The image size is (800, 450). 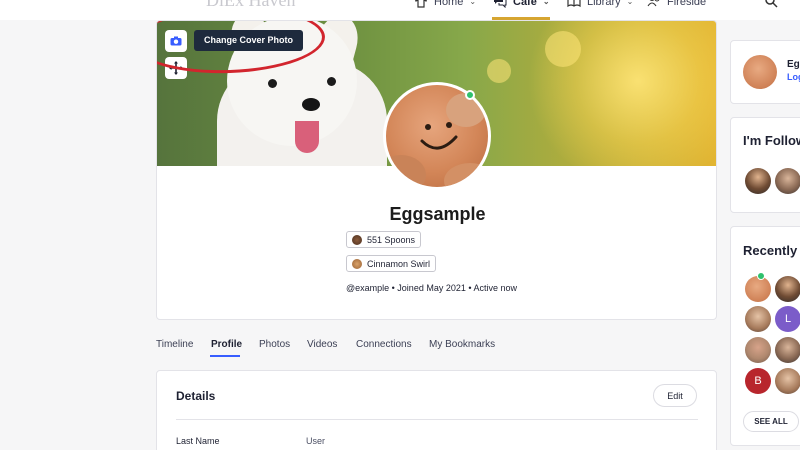 I want to click on spoon-icon, so click(x=357, y=239).